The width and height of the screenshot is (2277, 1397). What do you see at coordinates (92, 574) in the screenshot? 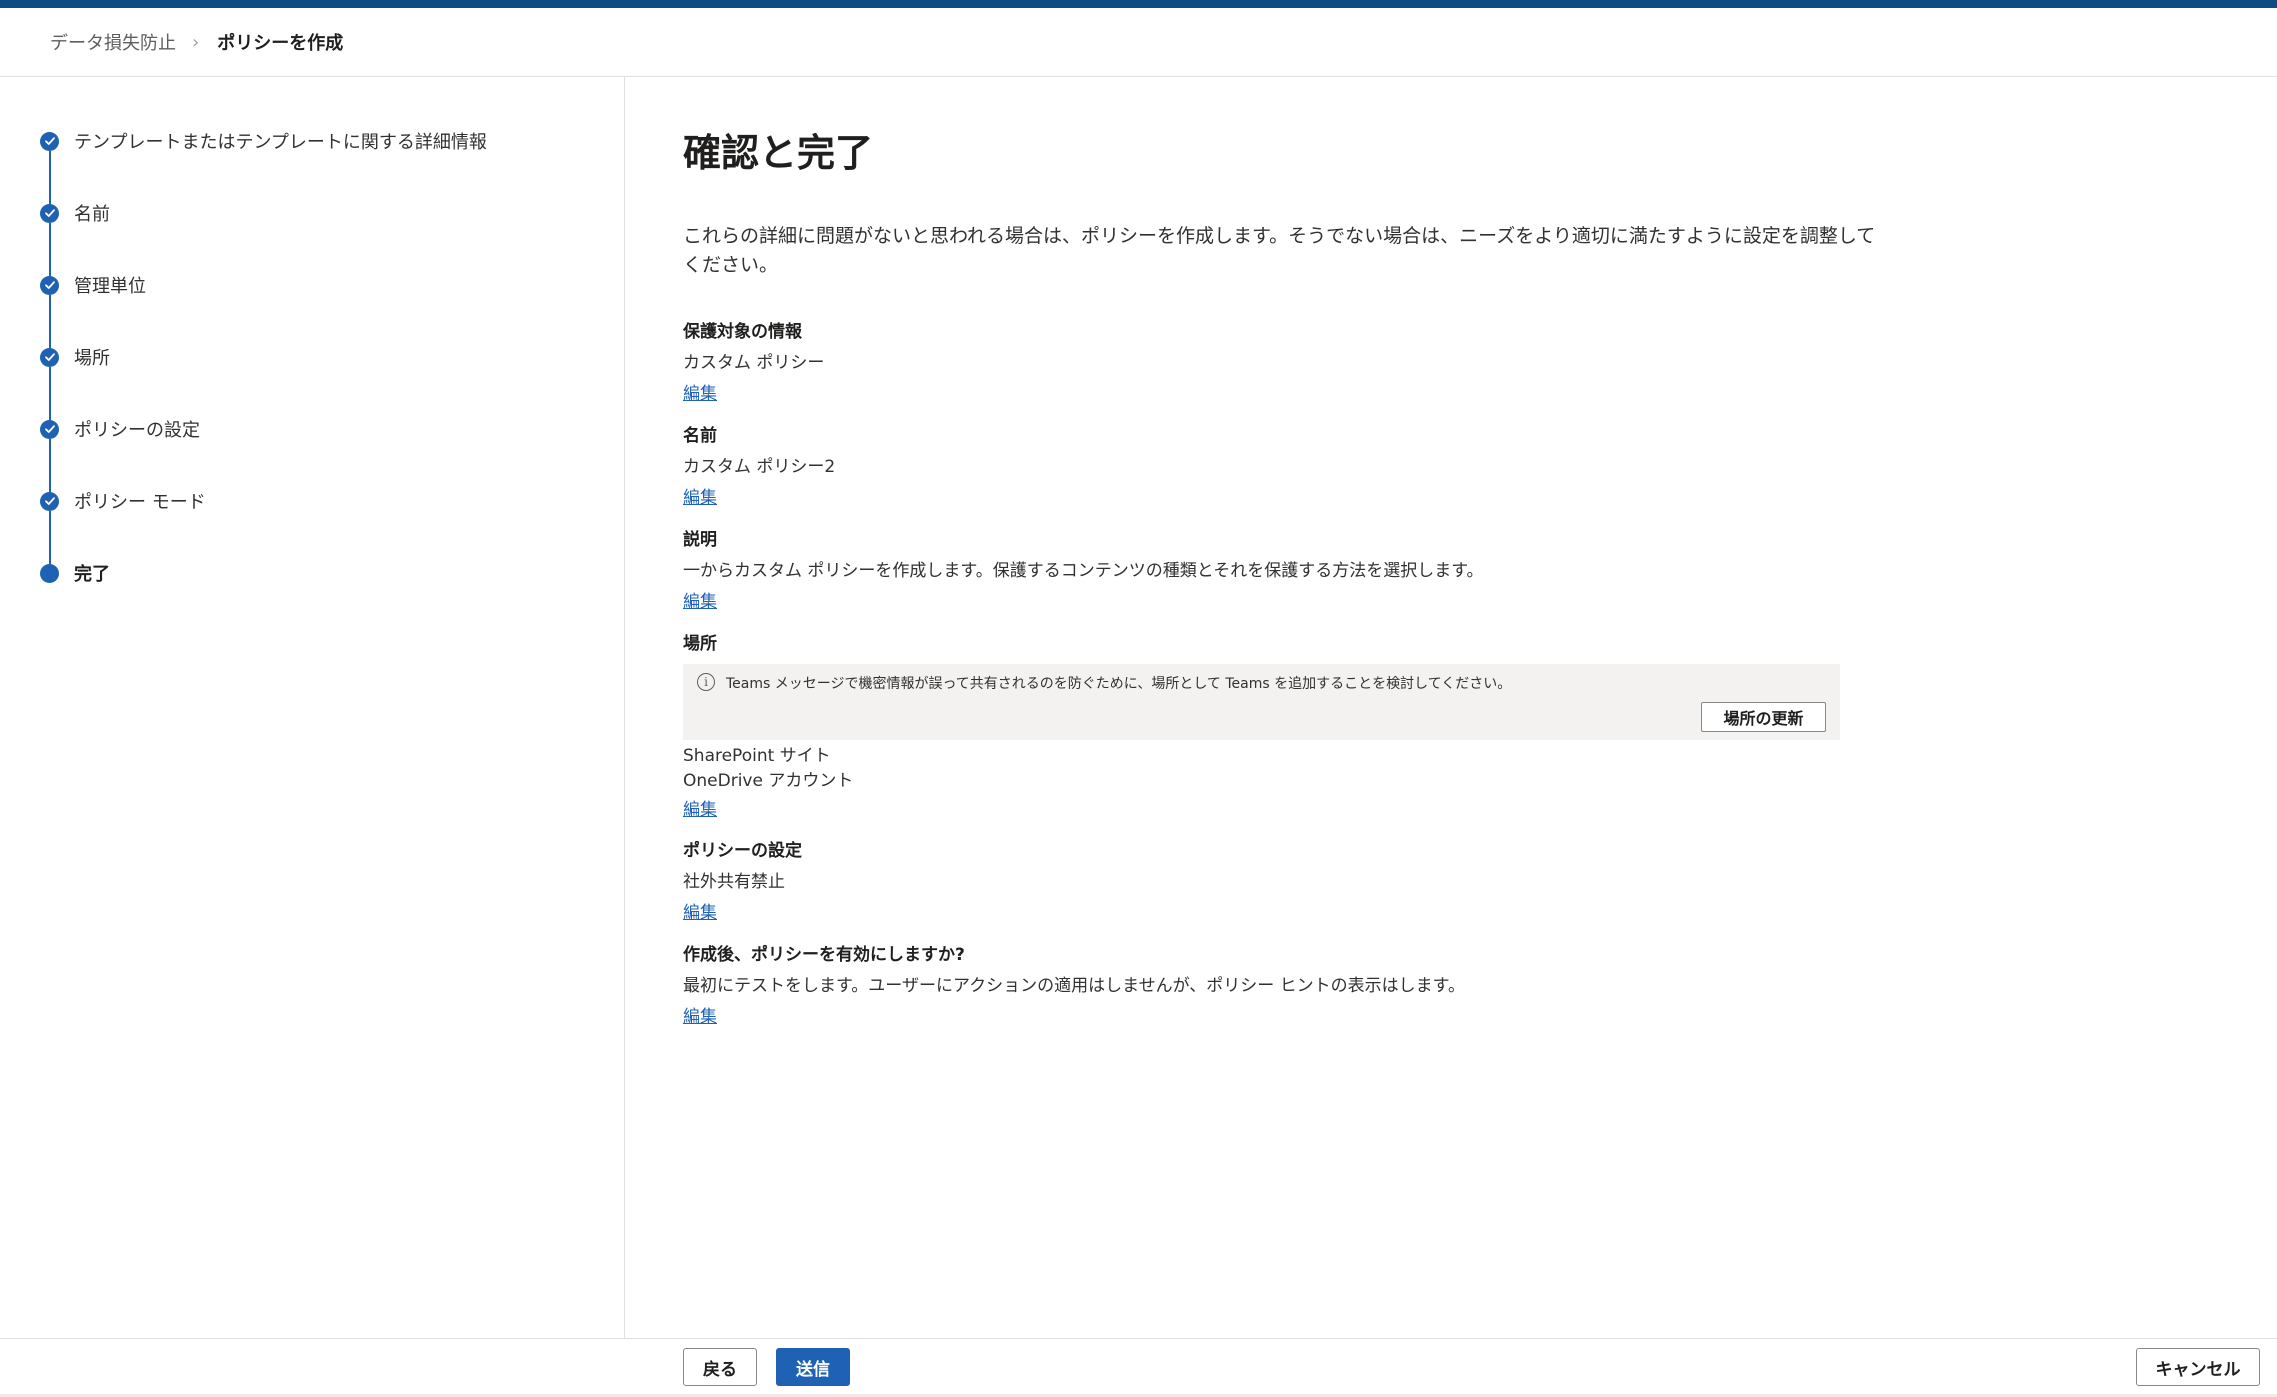
I see `step-label: 完了` at bounding box center [92, 574].